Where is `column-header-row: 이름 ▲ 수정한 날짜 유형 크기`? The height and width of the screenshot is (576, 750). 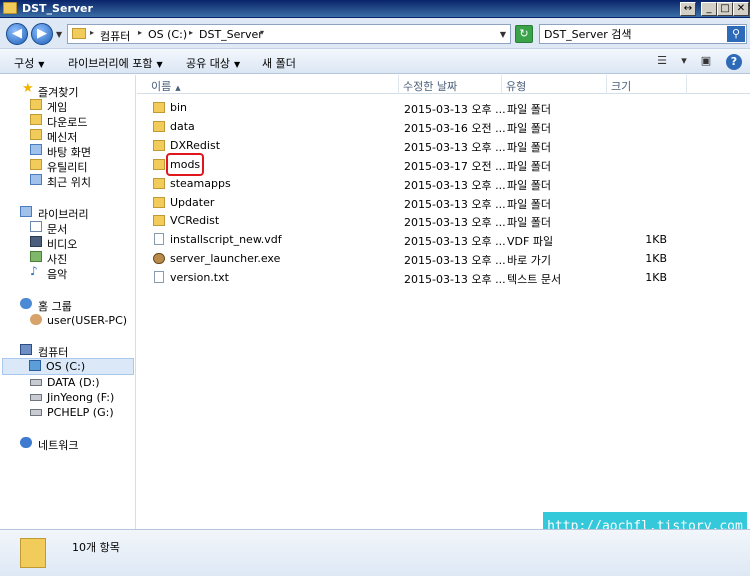 column-header-row: 이름 ▲ 수정한 날짜 유형 크기 is located at coordinates (443, 84).